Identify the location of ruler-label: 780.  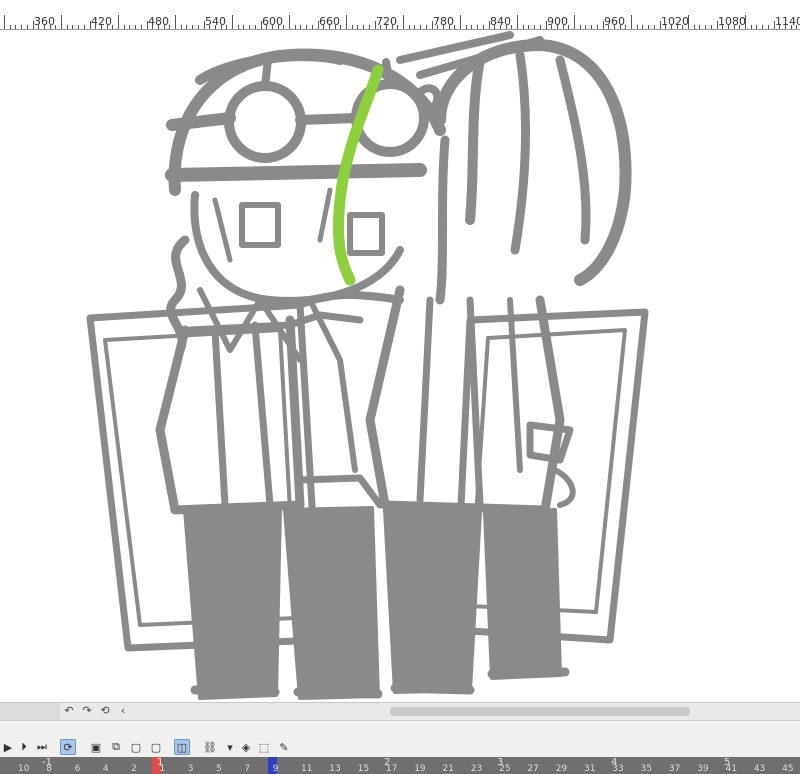
(443, 21).